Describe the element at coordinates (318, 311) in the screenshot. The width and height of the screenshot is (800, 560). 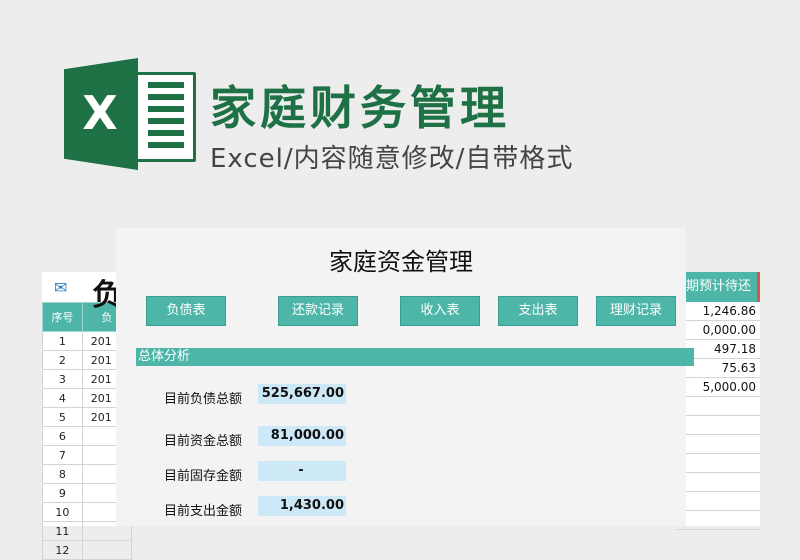
I see `repayment-record-button: 还款记录` at that location.